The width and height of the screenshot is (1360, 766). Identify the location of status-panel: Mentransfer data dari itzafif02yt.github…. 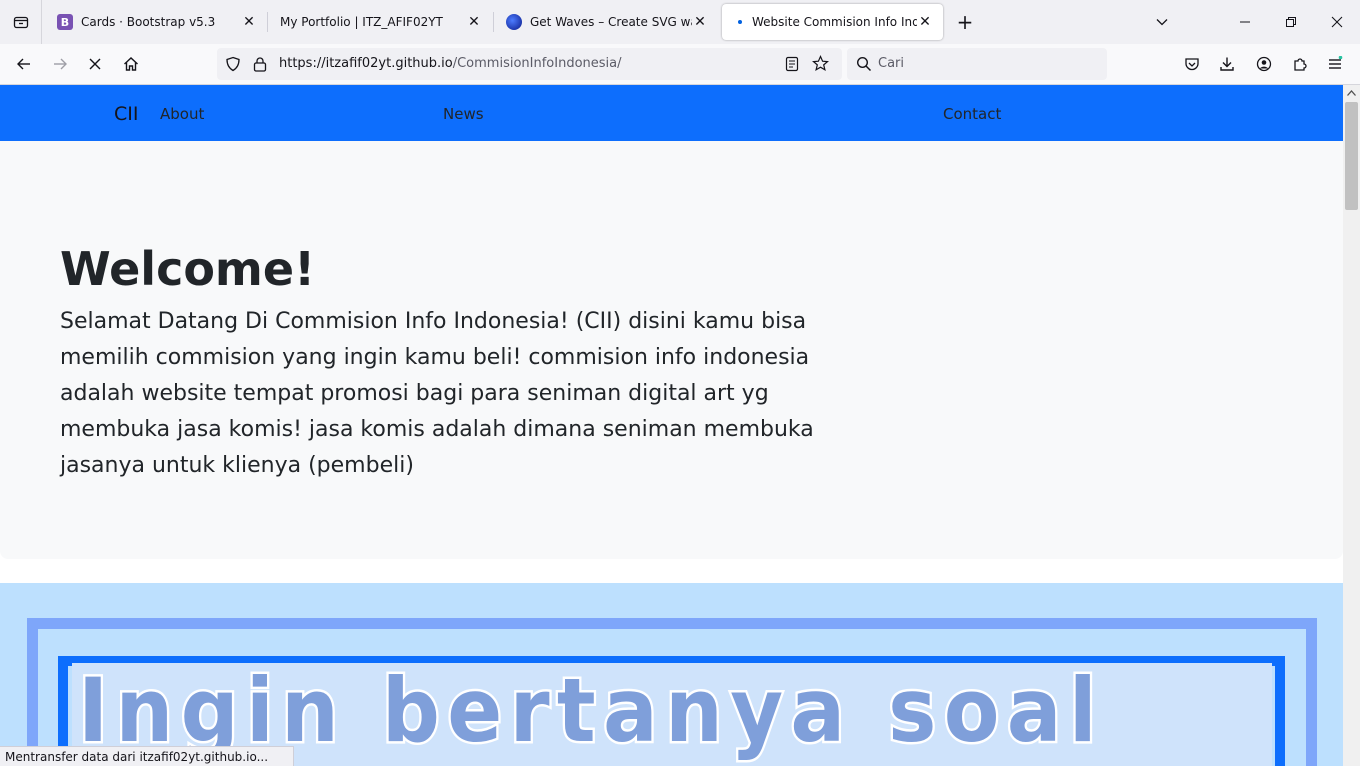
(147, 756).